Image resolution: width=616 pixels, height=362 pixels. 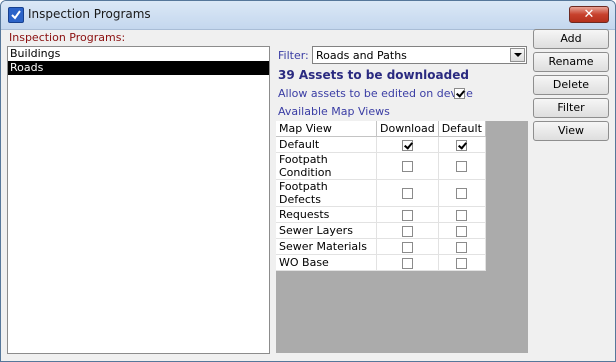 What do you see at coordinates (571, 62) in the screenshot?
I see `rename-button: Rename` at bounding box center [571, 62].